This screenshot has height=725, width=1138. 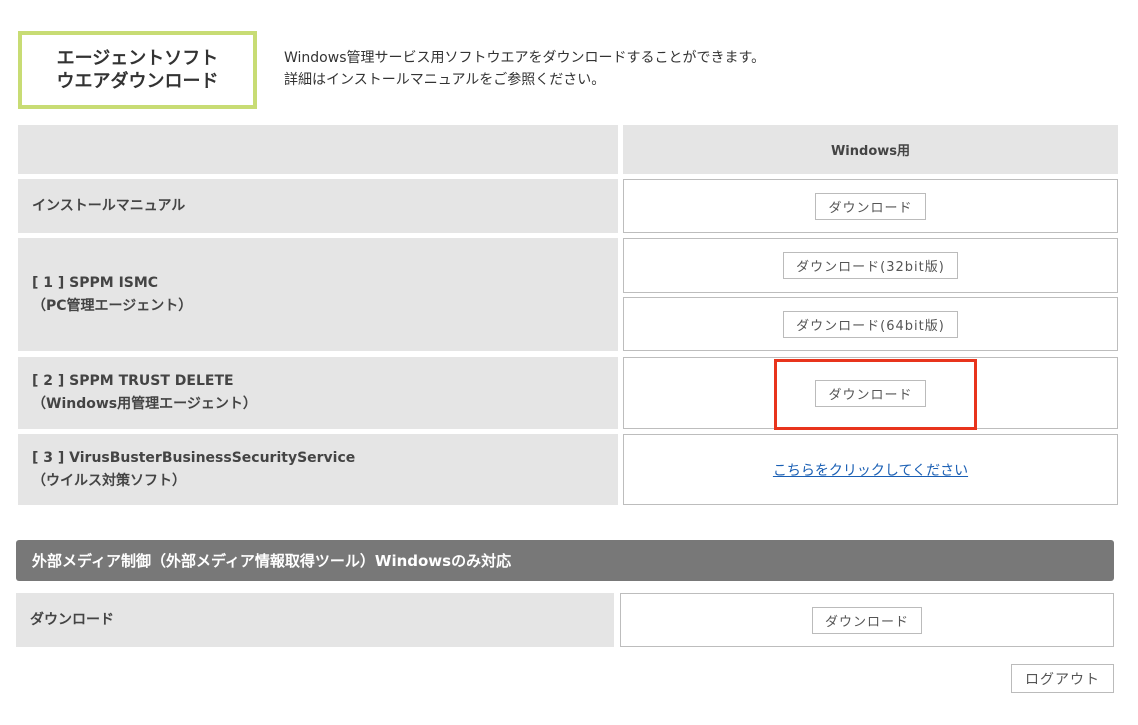 I want to click on description-line1: Windows管理サービス用ソフトウエアをダウンロードすることができます。, so click(x=525, y=58).